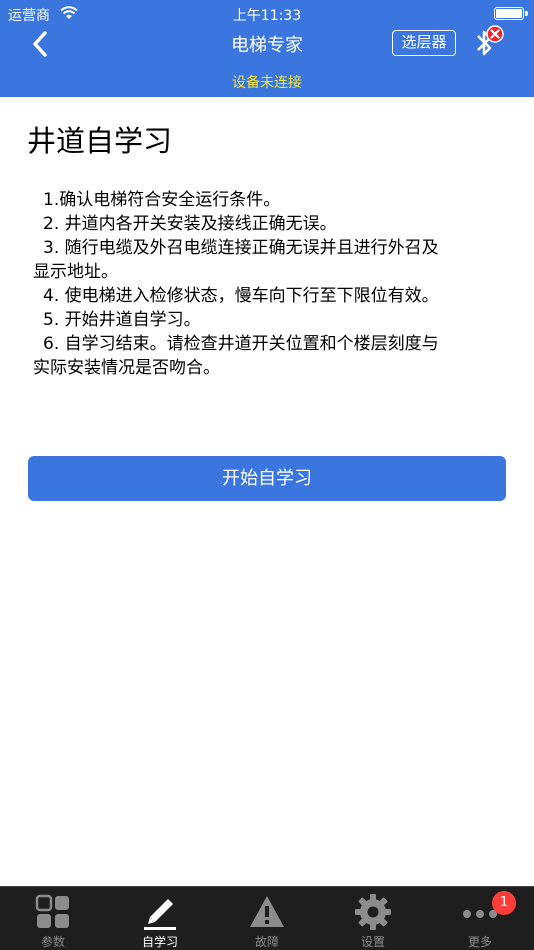  What do you see at coordinates (479, 942) in the screenshot?
I see `tab-label: 更多` at bounding box center [479, 942].